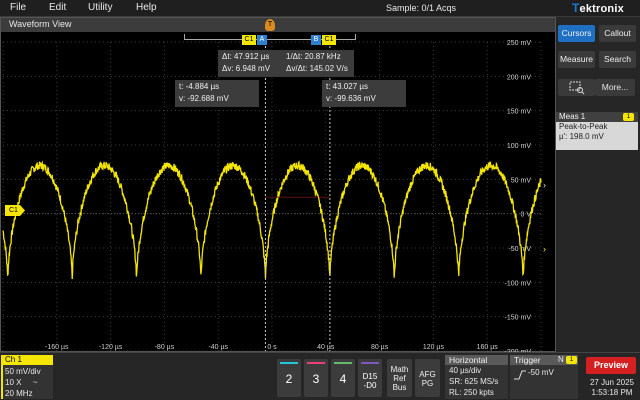 This screenshot has height=400, width=640. What do you see at coordinates (100, 7) in the screenshot?
I see `menu-utility: Utility` at bounding box center [100, 7].